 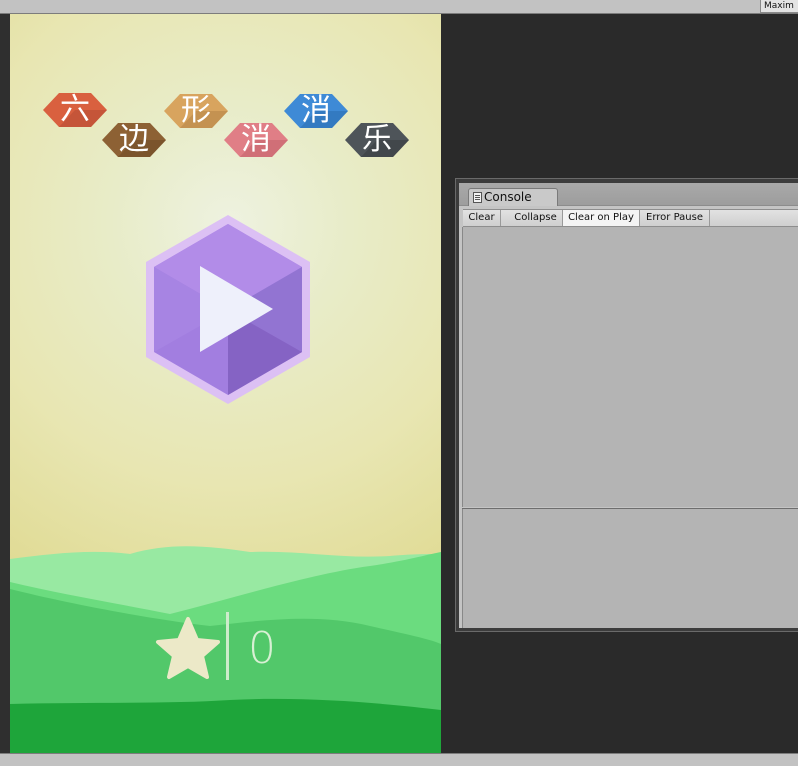 What do you see at coordinates (628, 194) in the screenshot?
I see `console-tab-bar: Console` at bounding box center [628, 194].